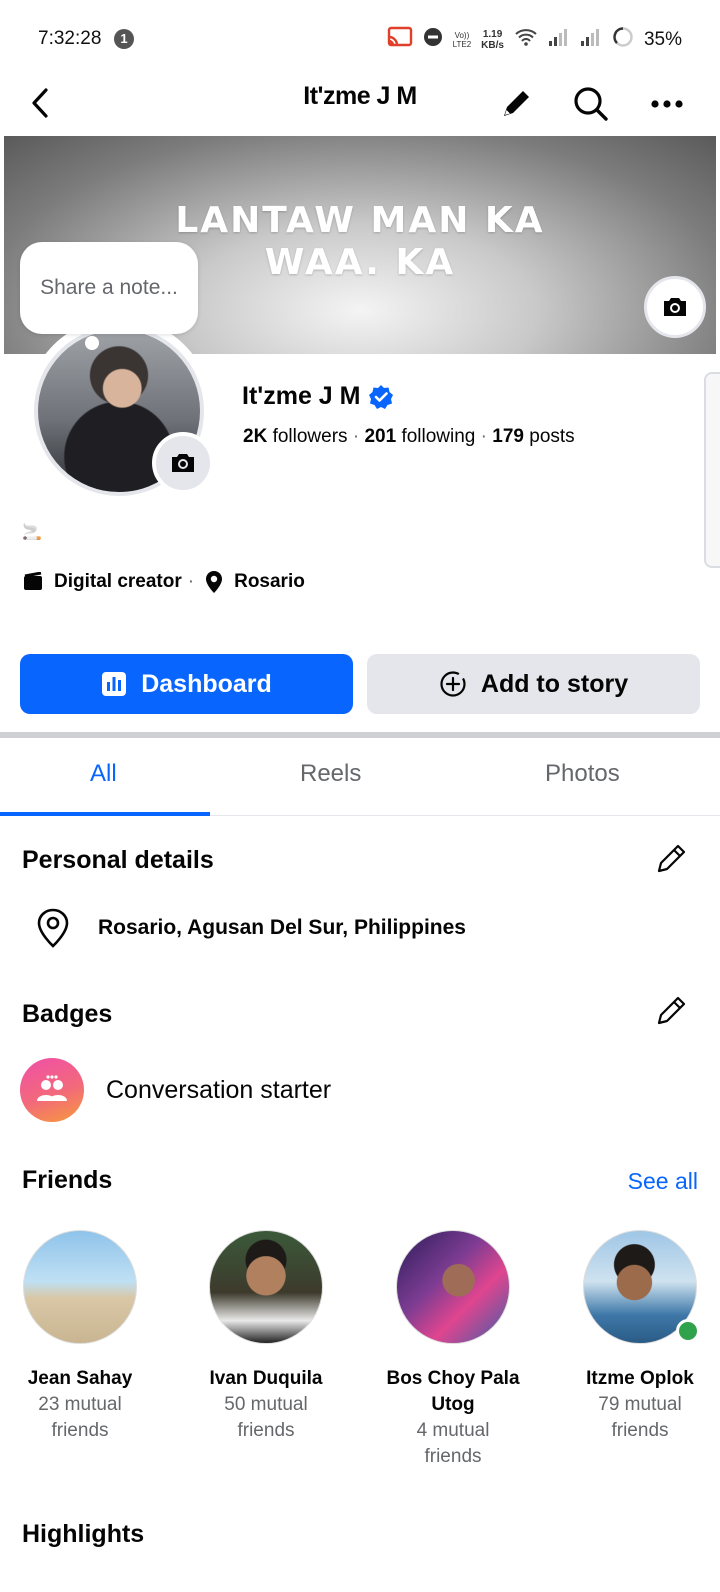  I want to click on friend-card: Bos Choy Pala Utog 4 mutual friends, so click(453, 1350).